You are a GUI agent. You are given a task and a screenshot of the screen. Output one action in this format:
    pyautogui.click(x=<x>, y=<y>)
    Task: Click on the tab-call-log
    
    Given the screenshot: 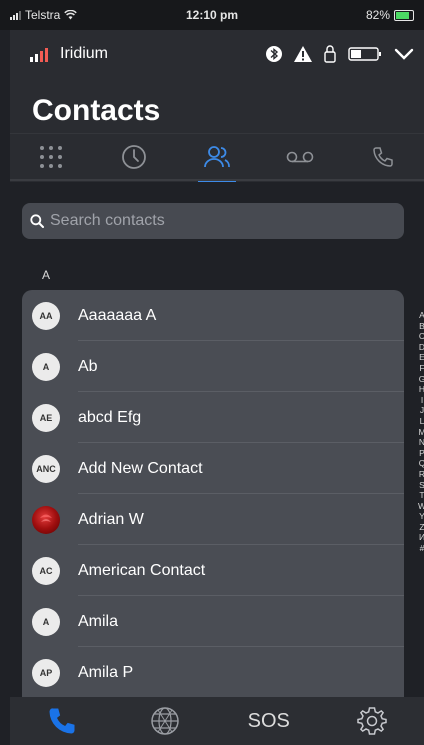 What is the action you would take?
    pyautogui.click(x=382, y=157)
    